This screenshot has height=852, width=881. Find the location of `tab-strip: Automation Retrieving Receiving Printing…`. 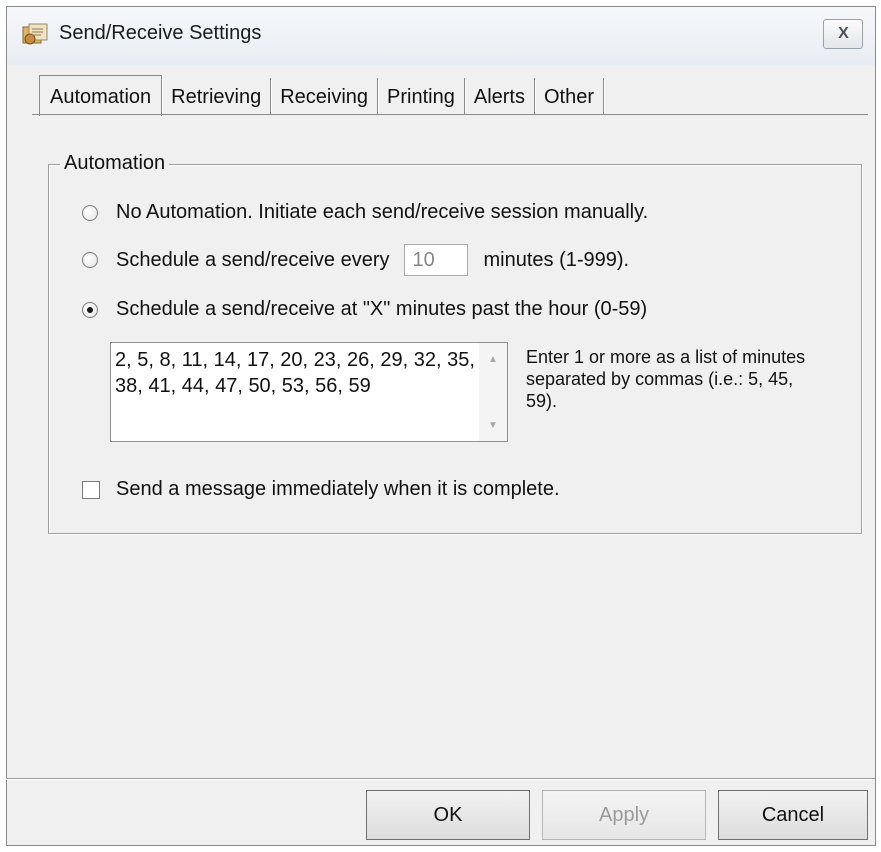

tab-strip: Automation Retrieving Receiving Printing… is located at coordinates (322, 95).